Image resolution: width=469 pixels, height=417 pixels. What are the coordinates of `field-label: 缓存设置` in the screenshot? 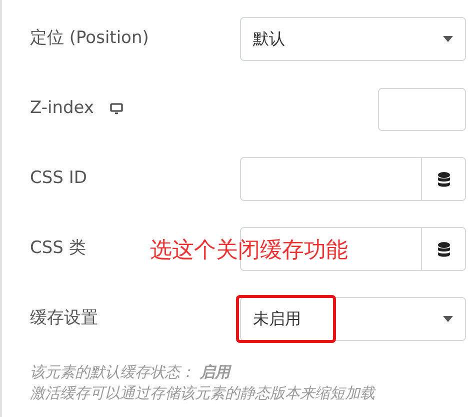 It's located at (64, 318).